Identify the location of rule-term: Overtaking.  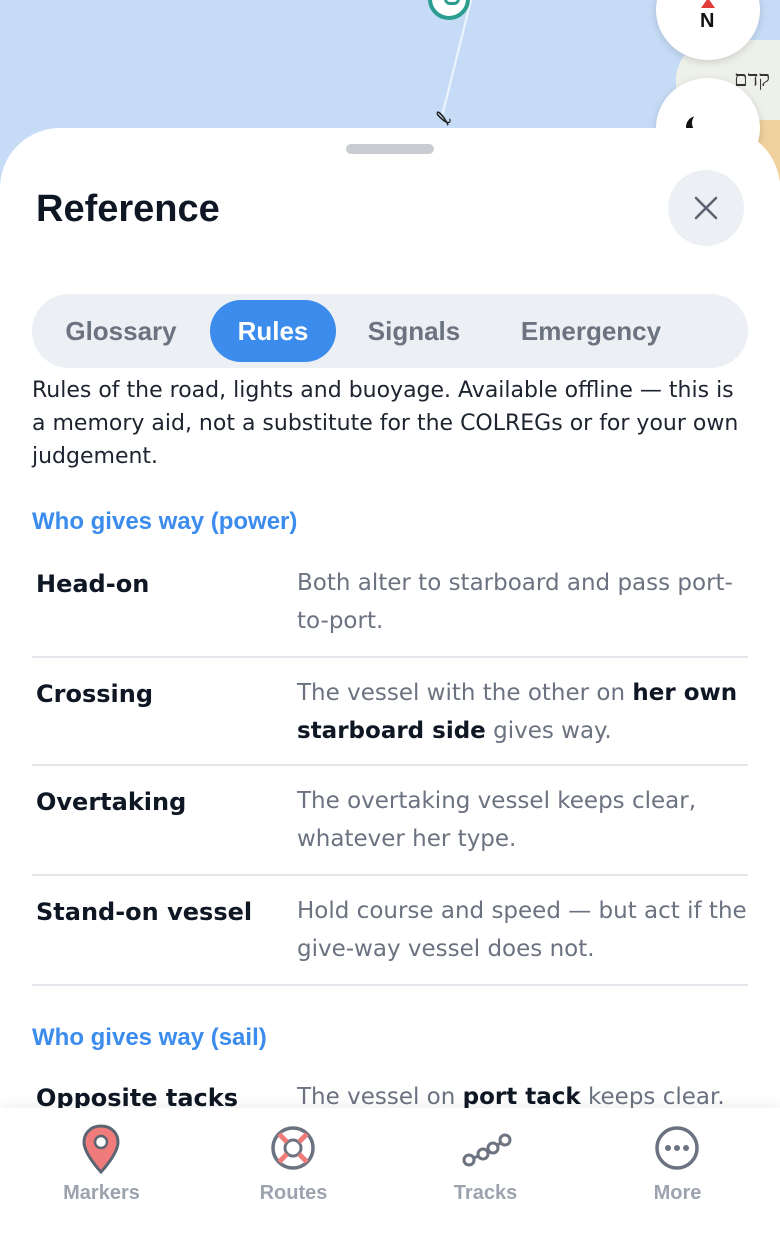
(111, 802).